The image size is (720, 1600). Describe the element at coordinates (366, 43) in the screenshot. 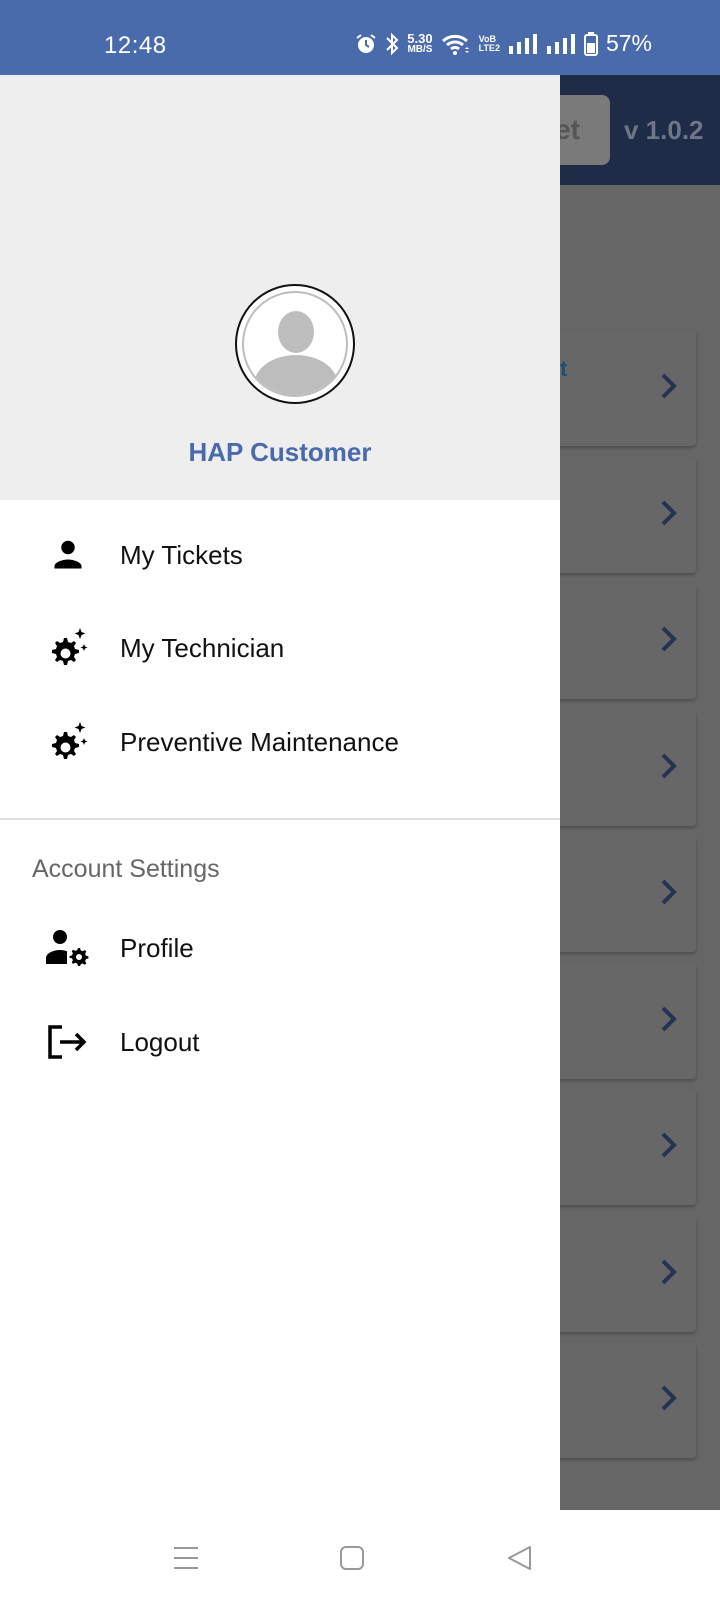

I see `alarm-icon` at that location.